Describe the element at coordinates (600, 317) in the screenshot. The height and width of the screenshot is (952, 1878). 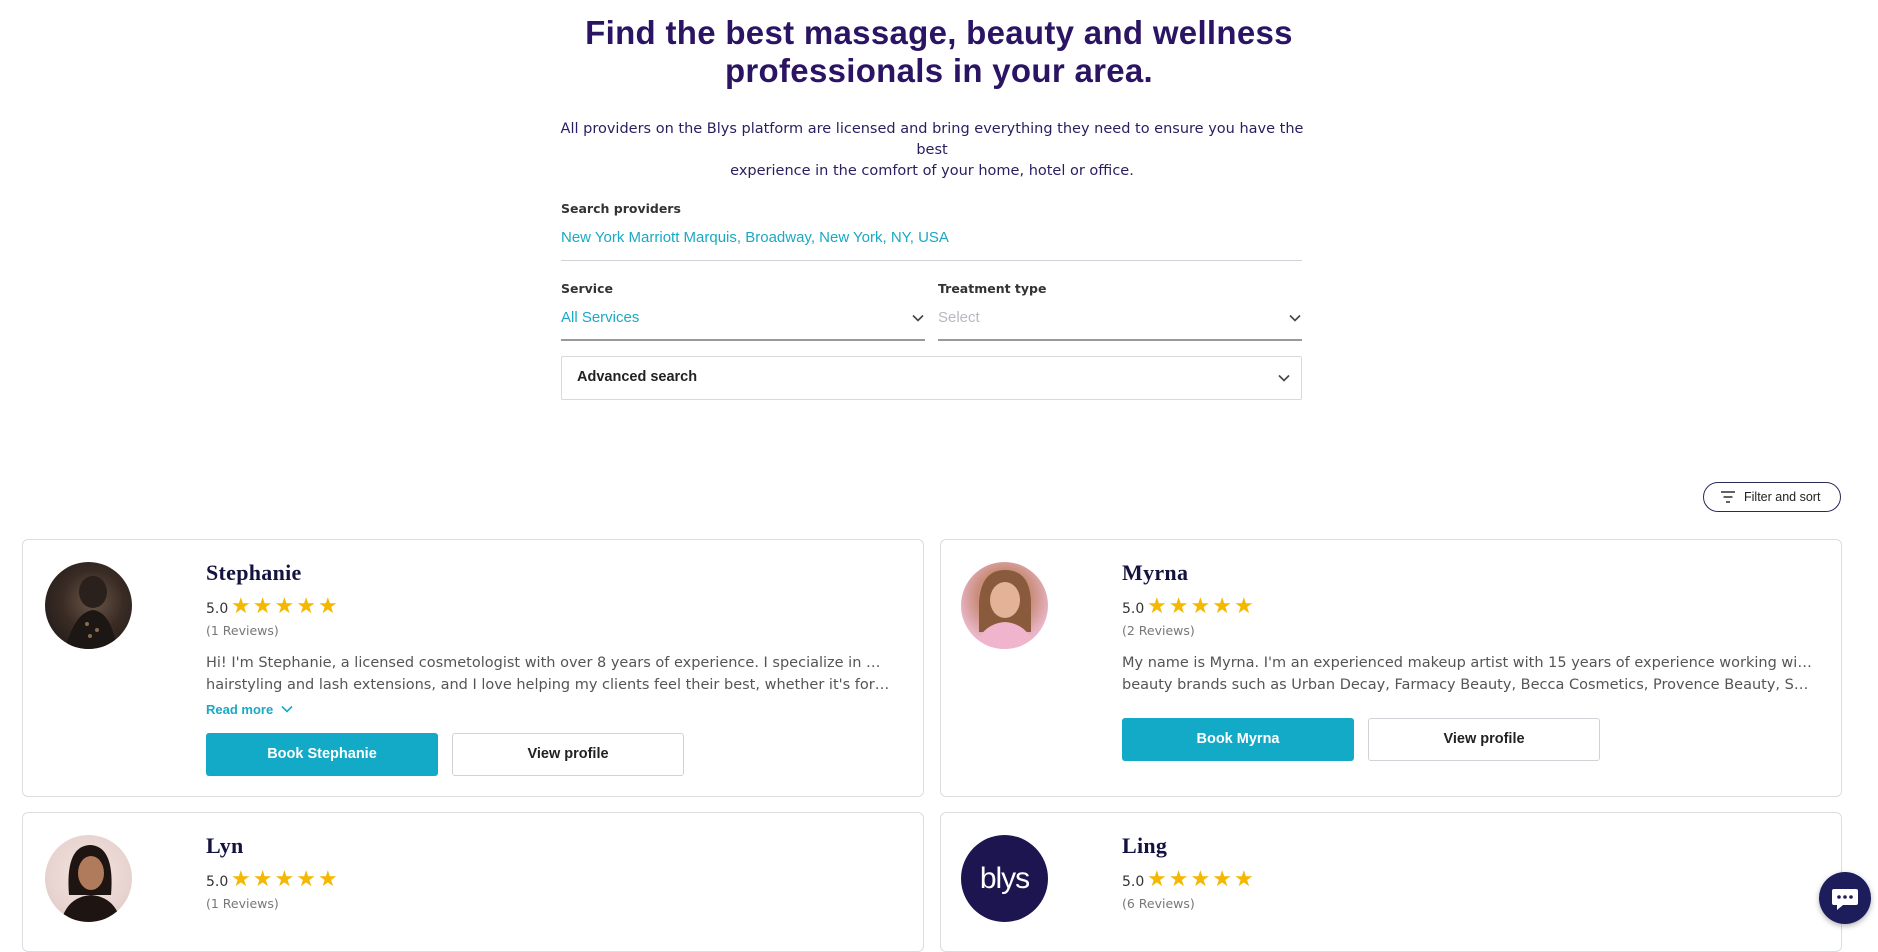
I see `service-select: All Services` at that location.